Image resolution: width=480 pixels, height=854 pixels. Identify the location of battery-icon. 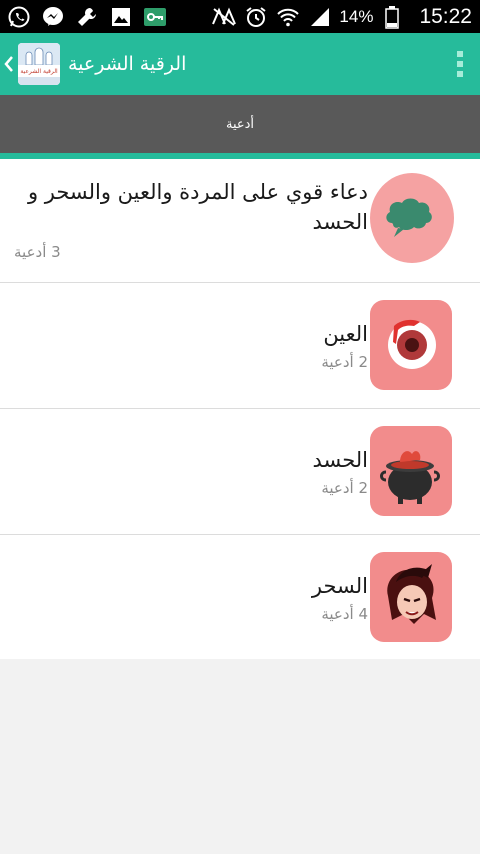
(392, 17).